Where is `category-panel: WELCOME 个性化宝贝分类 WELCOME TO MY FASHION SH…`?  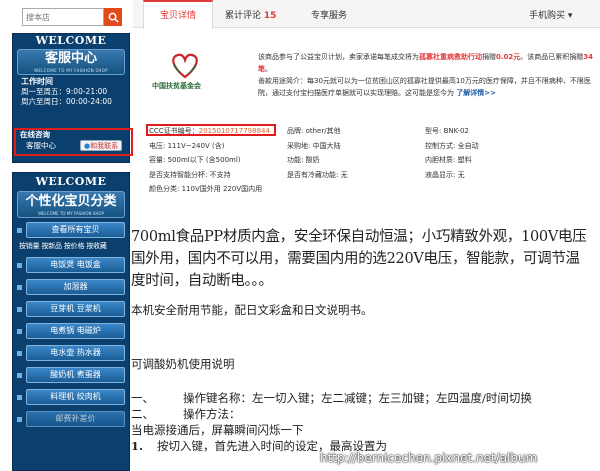 category-panel: WELCOME 个性化宝贝分类 WELCOME TO MY FASHION SH… is located at coordinates (71, 321).